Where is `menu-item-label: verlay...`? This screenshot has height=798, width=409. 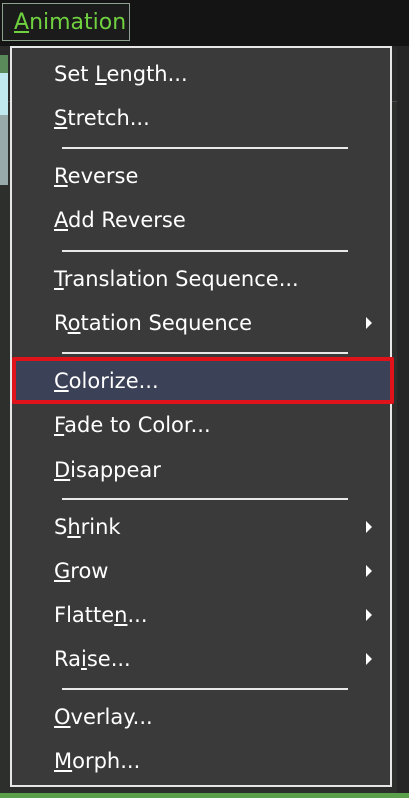 menu-item-label: verlay... is located at coordinates (111, 717).